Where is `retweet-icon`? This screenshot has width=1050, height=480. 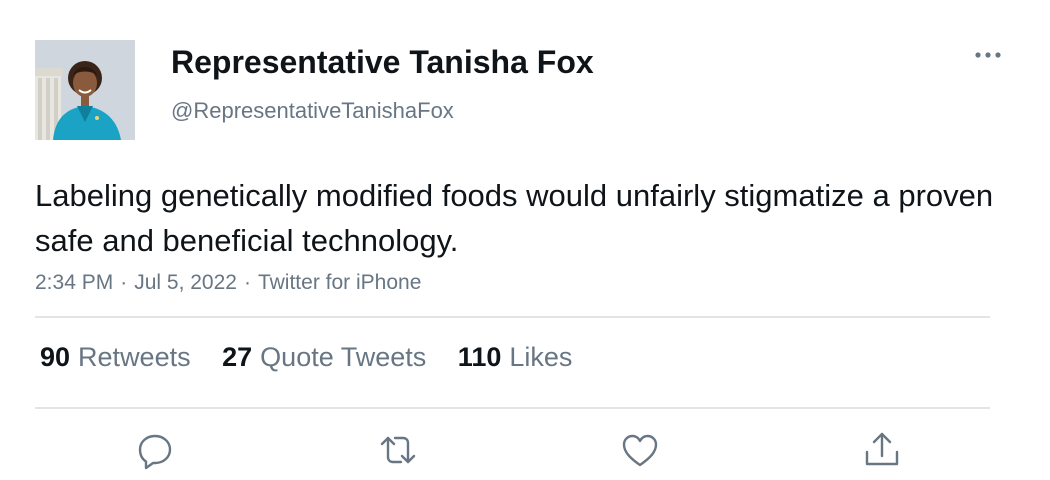 retweet-icon is located at coordinates (398, 450).